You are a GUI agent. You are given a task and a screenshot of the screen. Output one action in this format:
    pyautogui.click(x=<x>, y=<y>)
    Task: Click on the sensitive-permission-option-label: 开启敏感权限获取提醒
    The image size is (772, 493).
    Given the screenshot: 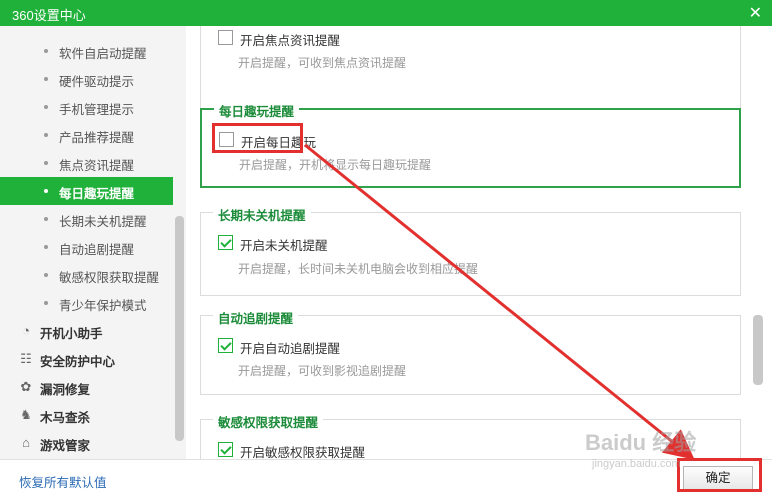 What is the action you would take?
    pyautogui.click(x=303, y=452)
    